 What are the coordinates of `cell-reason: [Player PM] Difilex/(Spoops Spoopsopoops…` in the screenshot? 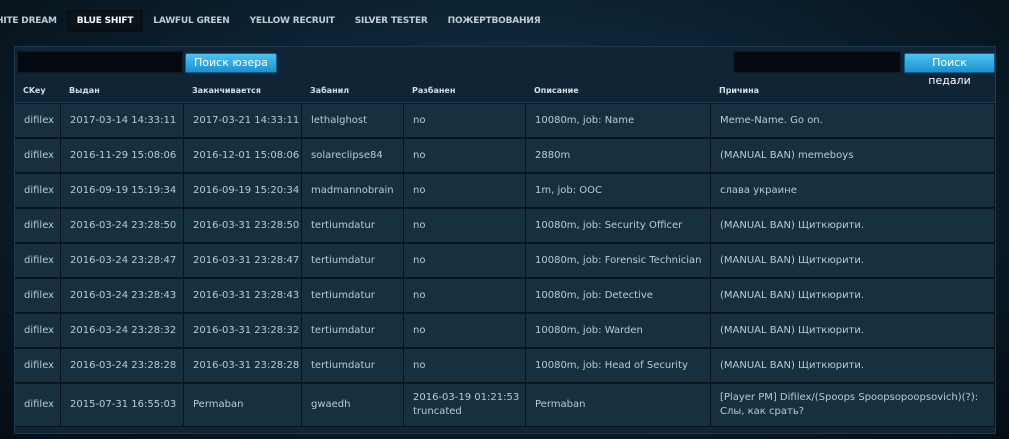 It's located at (853, 405).